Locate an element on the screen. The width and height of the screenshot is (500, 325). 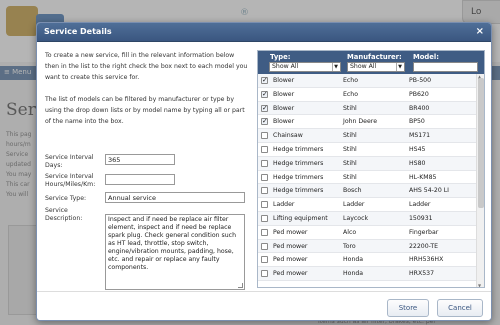
model-name-cell: PB620 is located at coordinates (419, 94).